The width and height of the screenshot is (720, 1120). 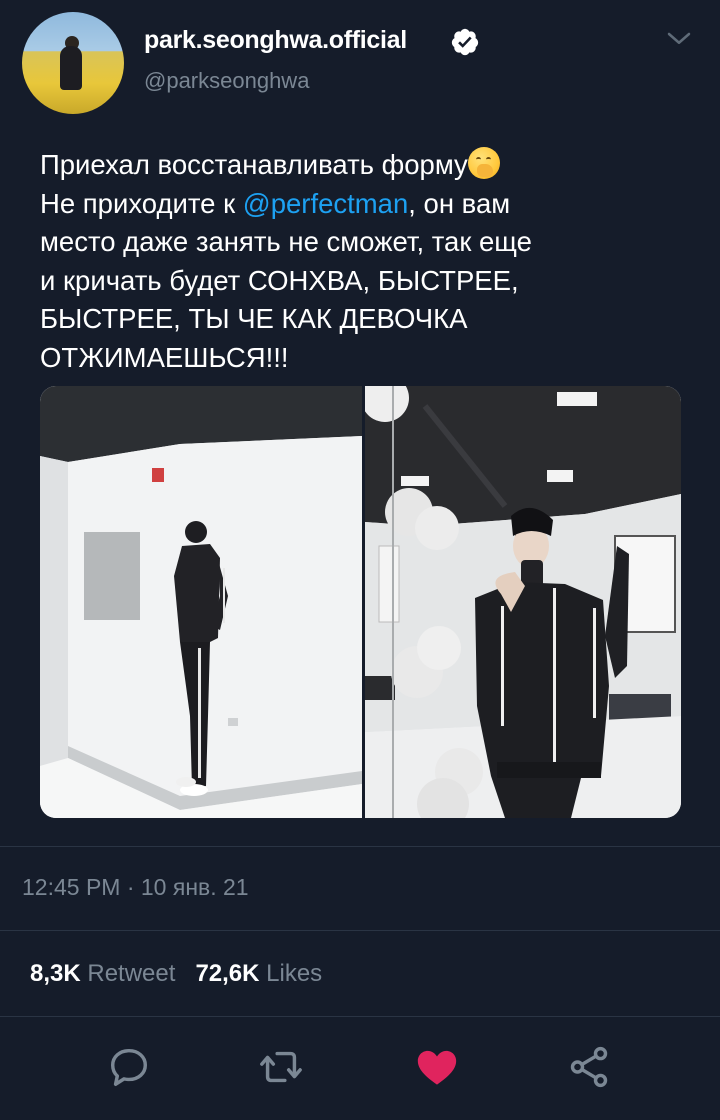 What do you see at coordinates (254, 318) in the screenshot?
I see `tweet-text-line-5: БЫСТРЕЕ, ТЫ ЧЕ КАК ДЕВОЧКА` at bounding box center [254, 318].